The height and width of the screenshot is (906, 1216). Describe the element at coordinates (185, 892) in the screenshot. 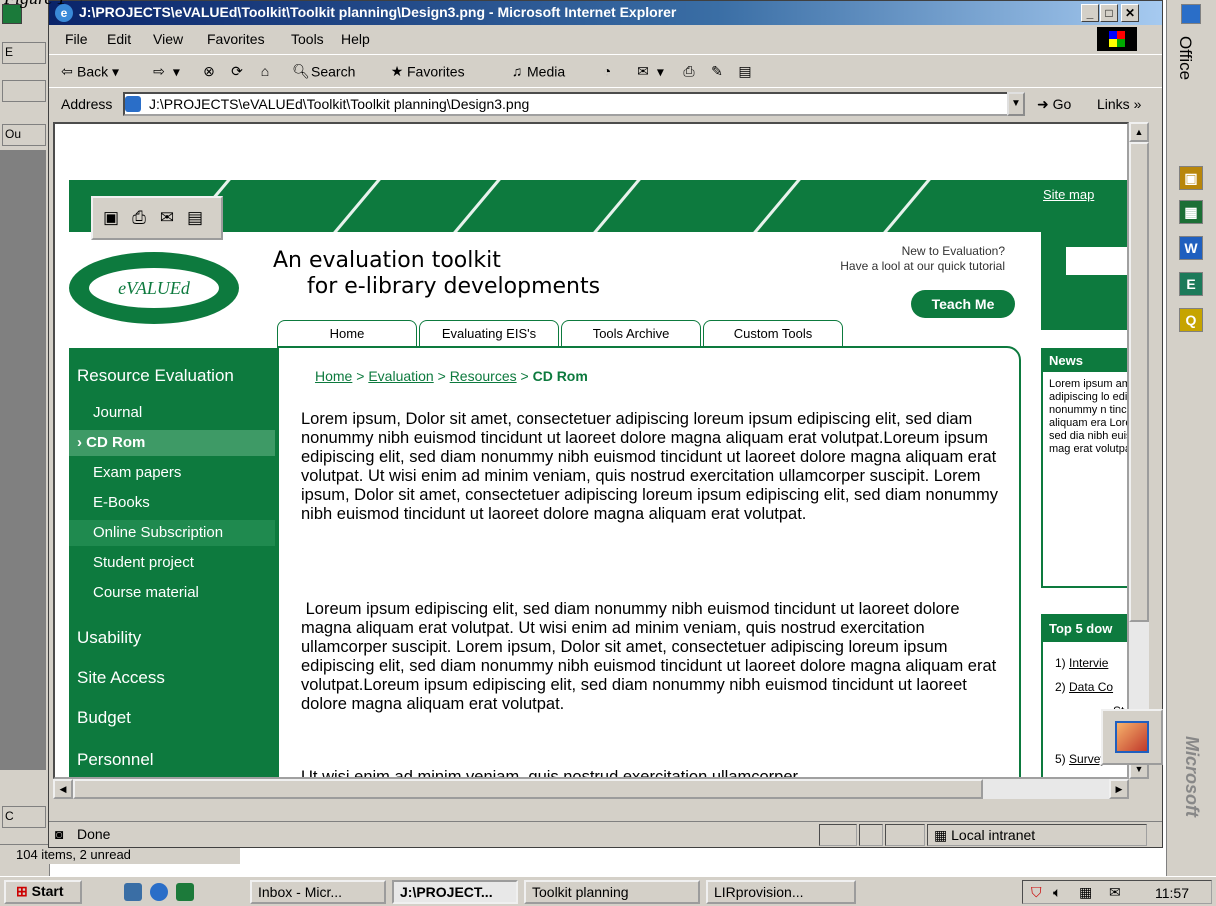

I see `quick-launch-outlook-icon` at that location.